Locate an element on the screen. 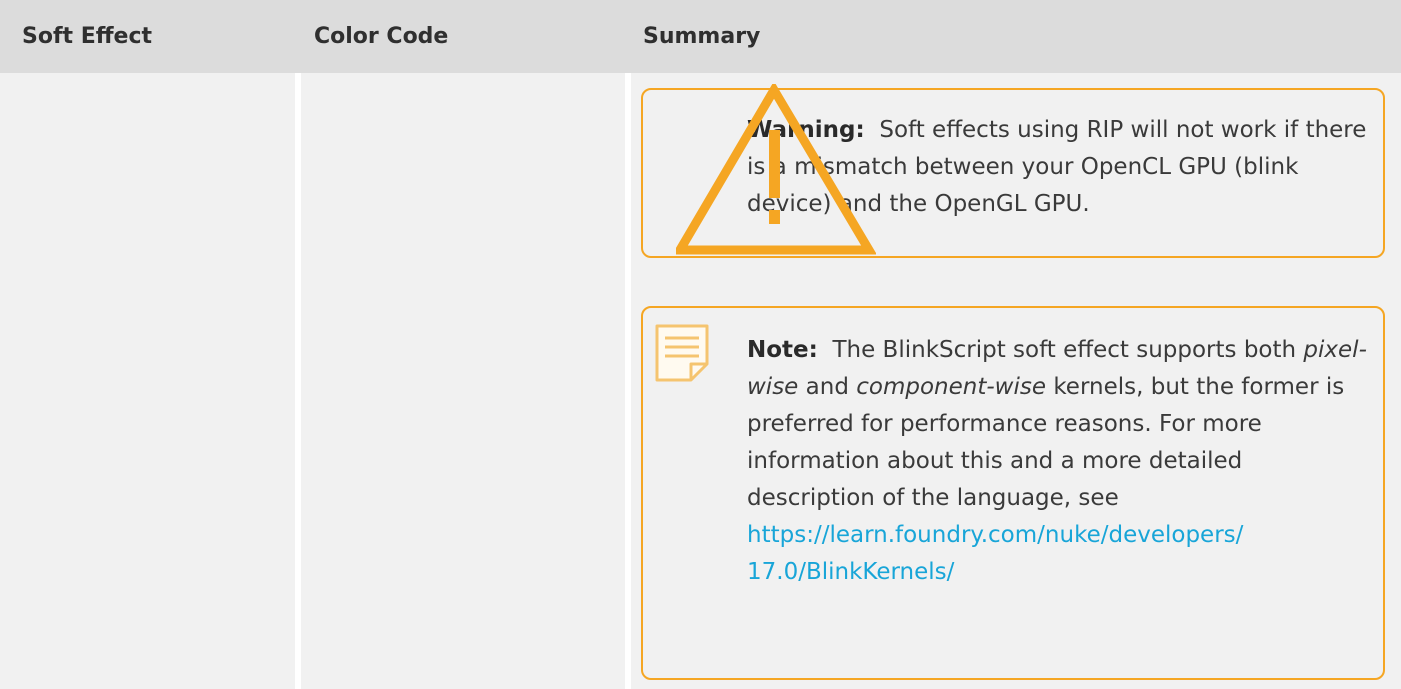 The image size is (1401, 689). note-emphasis-component-wise: component-wise is located at coordinates (951, 387).